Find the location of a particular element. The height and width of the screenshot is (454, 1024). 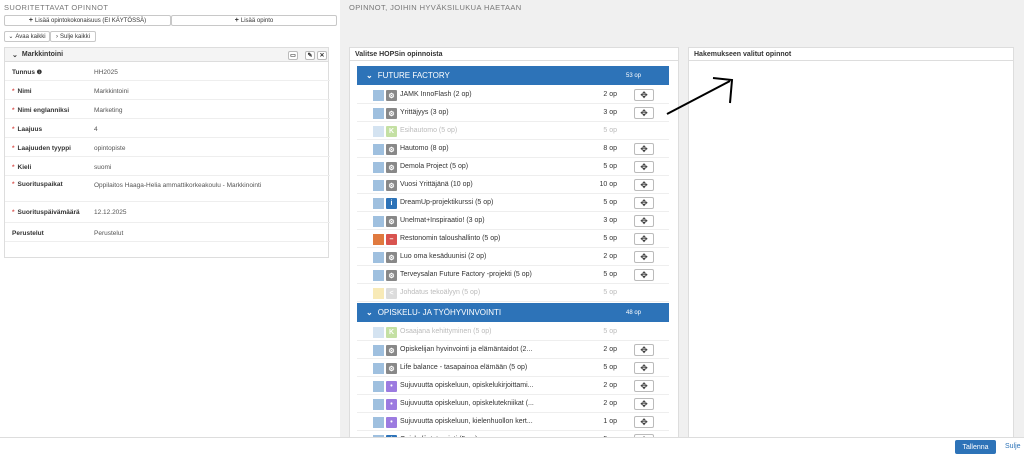

course-name: Luo oma kesäduunisi (2 op) is located at coordinates (443, 256).